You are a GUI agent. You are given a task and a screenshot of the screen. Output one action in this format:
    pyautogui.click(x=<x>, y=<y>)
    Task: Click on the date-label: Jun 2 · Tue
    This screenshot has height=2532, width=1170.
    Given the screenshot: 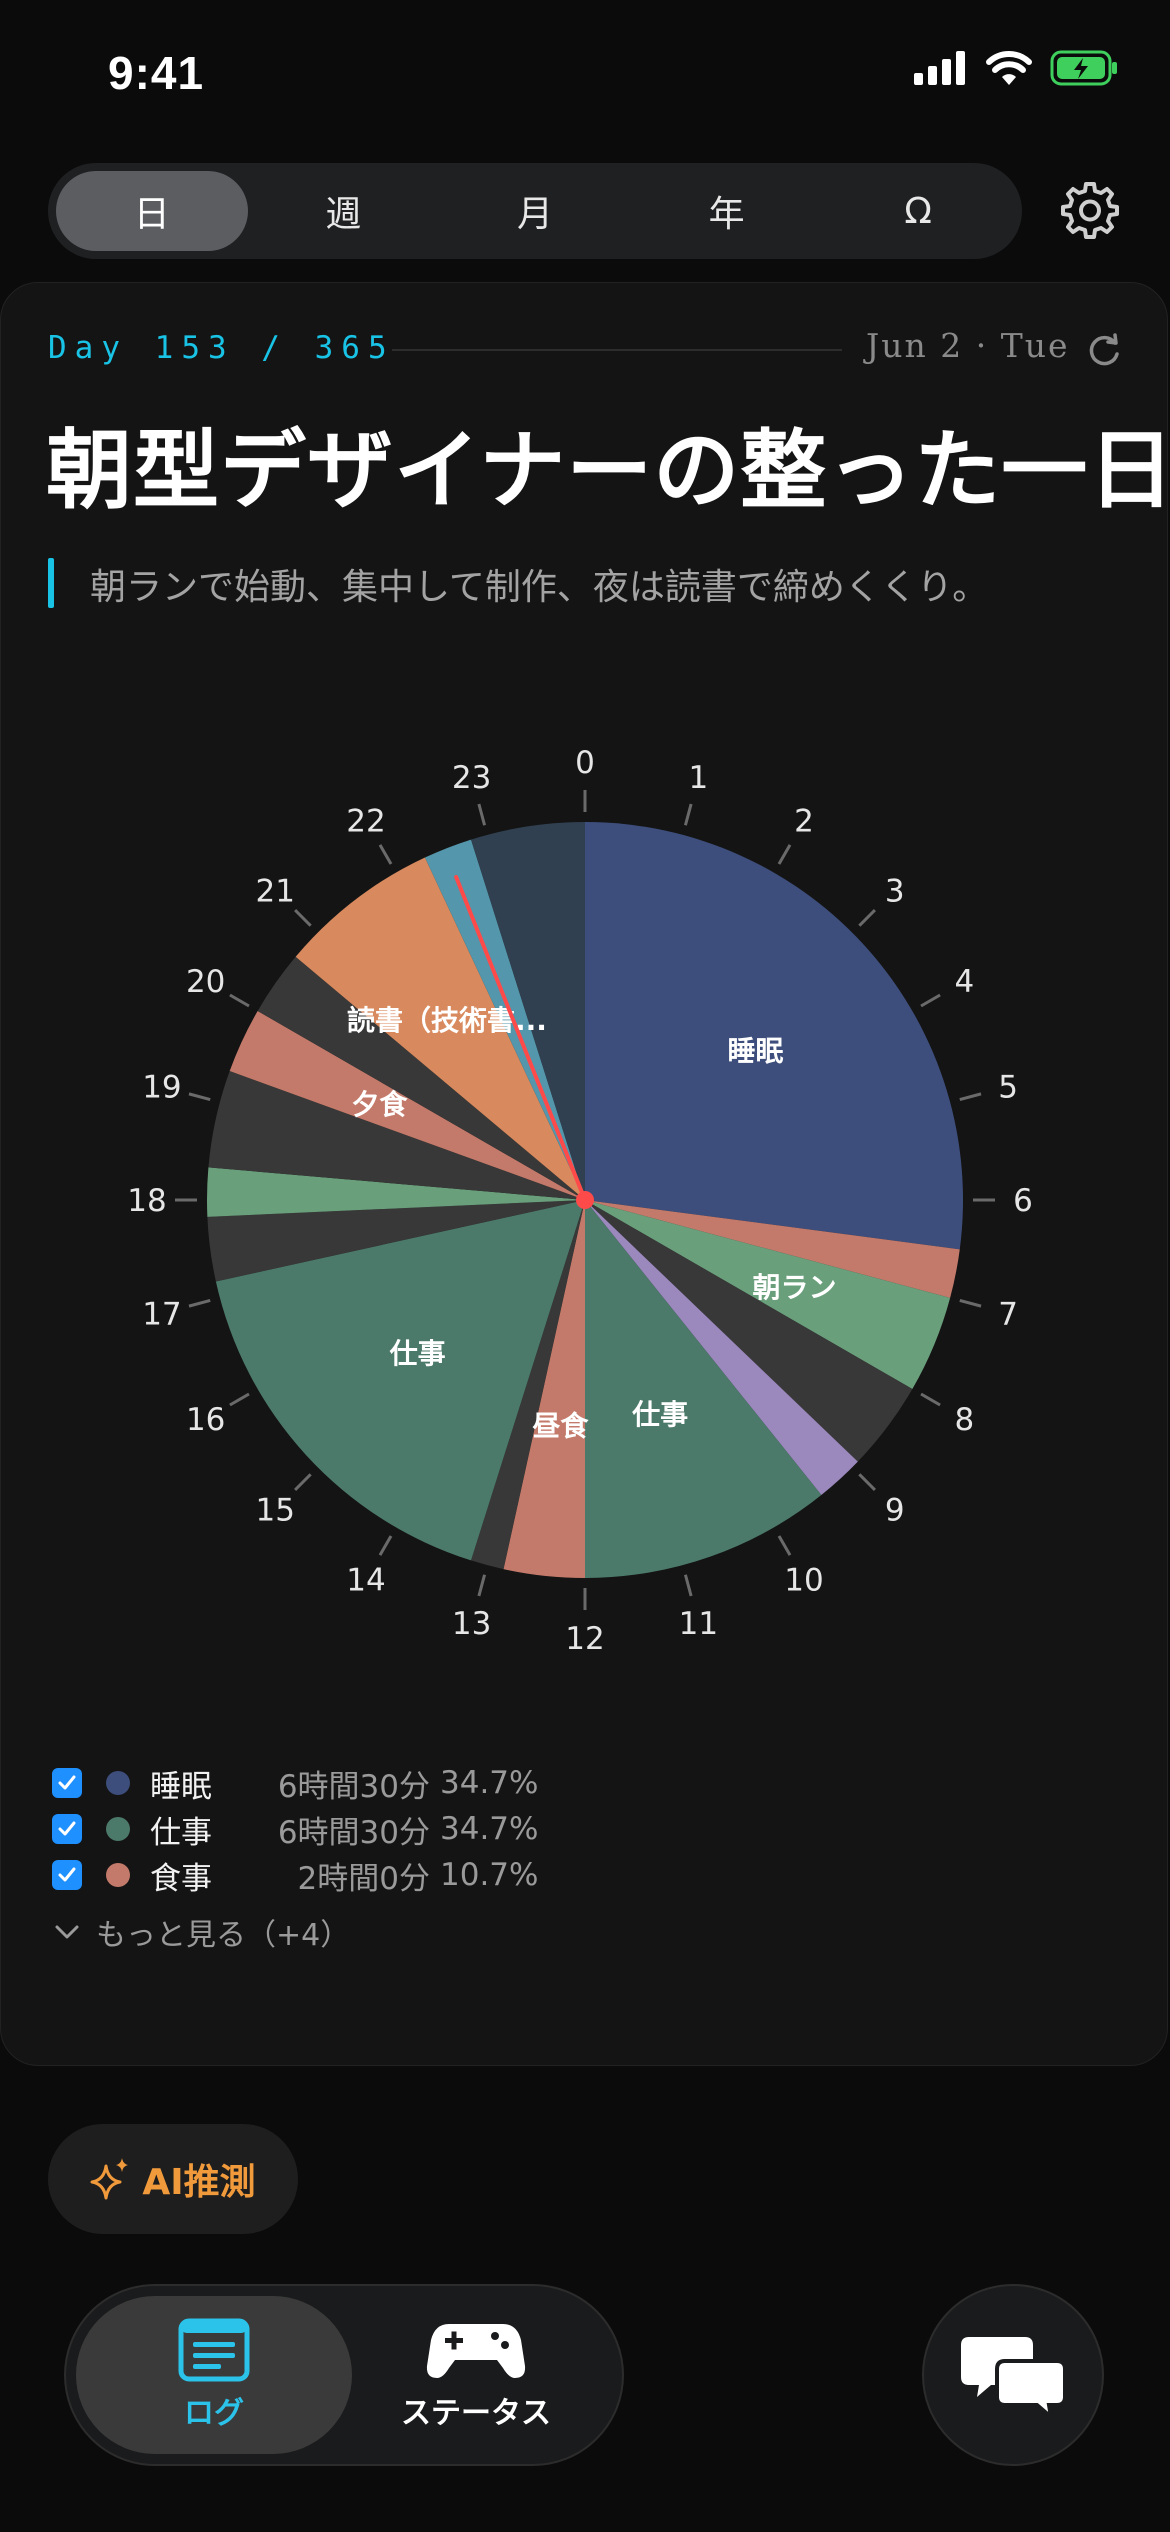 What is the action you would take?
    pyautogui.click(x=968, y=345)
    